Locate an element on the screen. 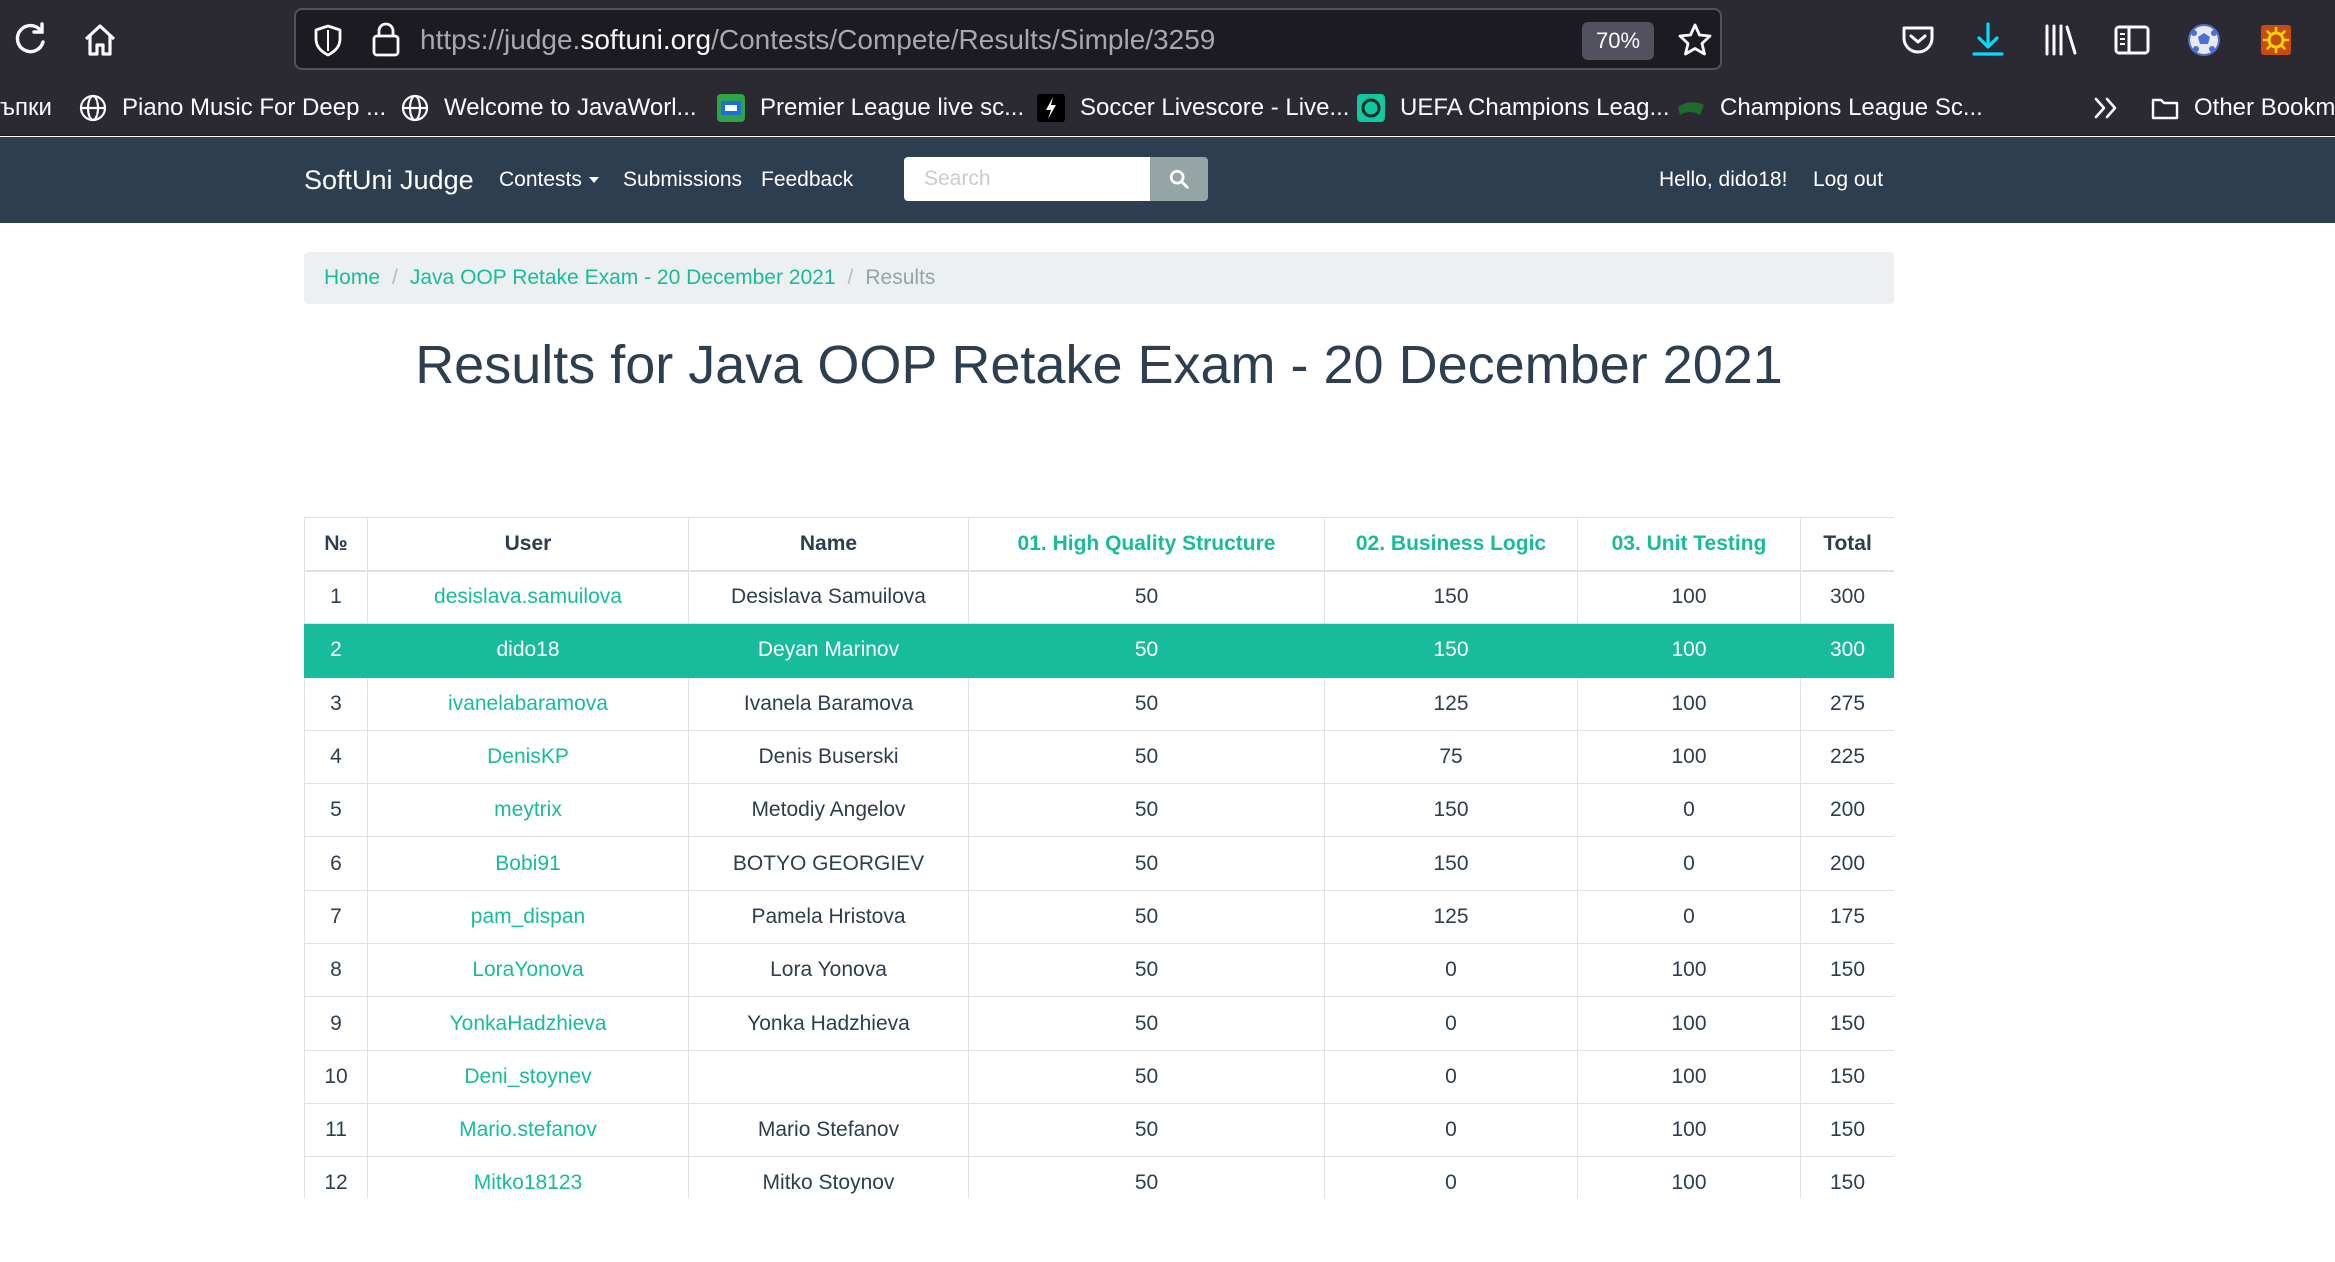 The height and width of the screenshot is (1262, 2335). pocket-icon is located at coordinates (1918, 40).